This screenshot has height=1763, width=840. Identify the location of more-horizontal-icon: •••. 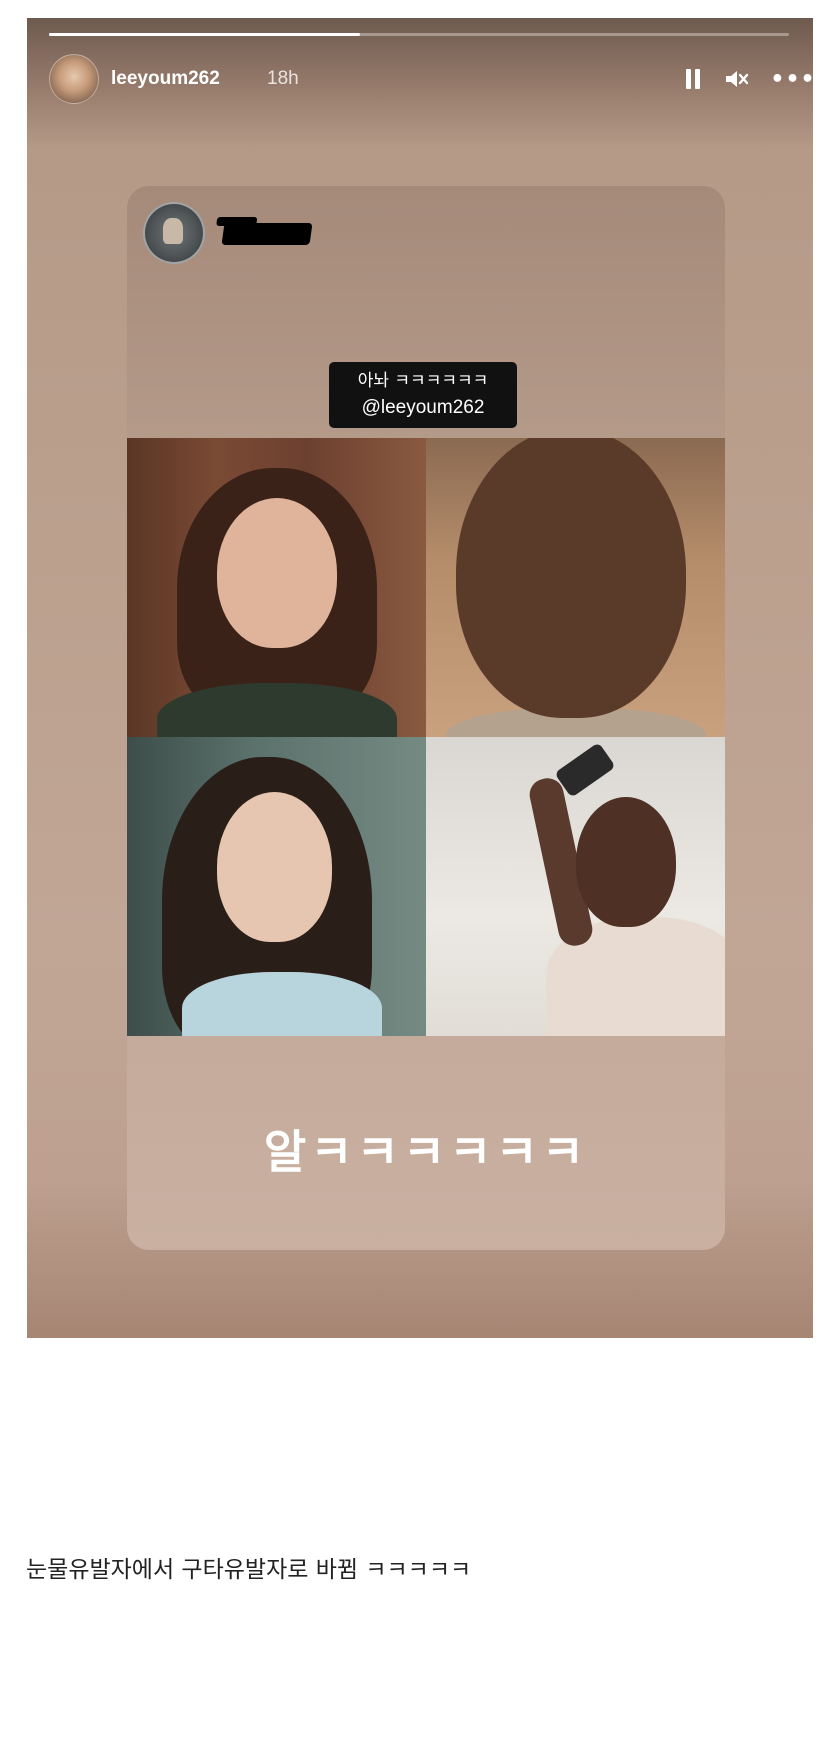
(791, 79).